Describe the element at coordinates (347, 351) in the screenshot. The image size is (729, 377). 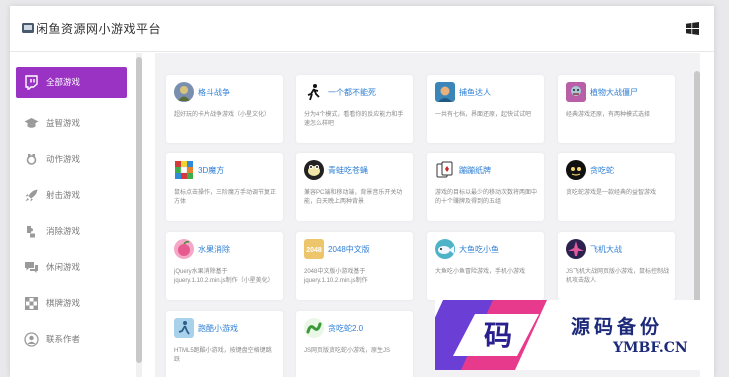
I see `game-description: JS网页版贪吃蛇小游戏，原生JS` at that location.